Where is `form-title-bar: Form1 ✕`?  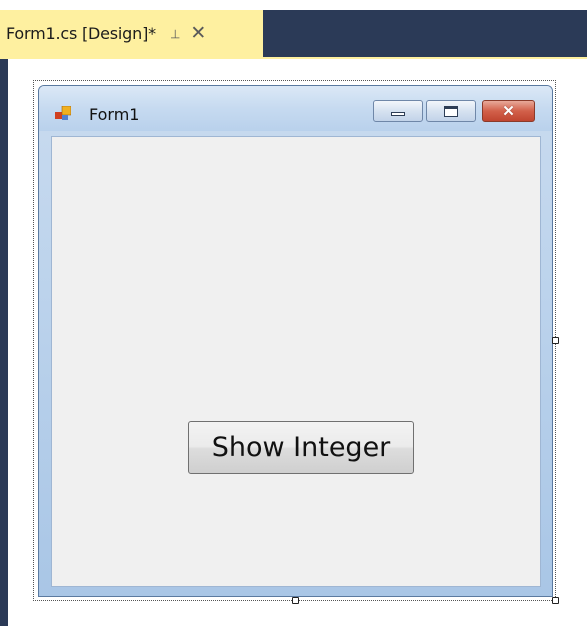 form-title-bar: Form1 ✕ is located at coordinates (295, 108).